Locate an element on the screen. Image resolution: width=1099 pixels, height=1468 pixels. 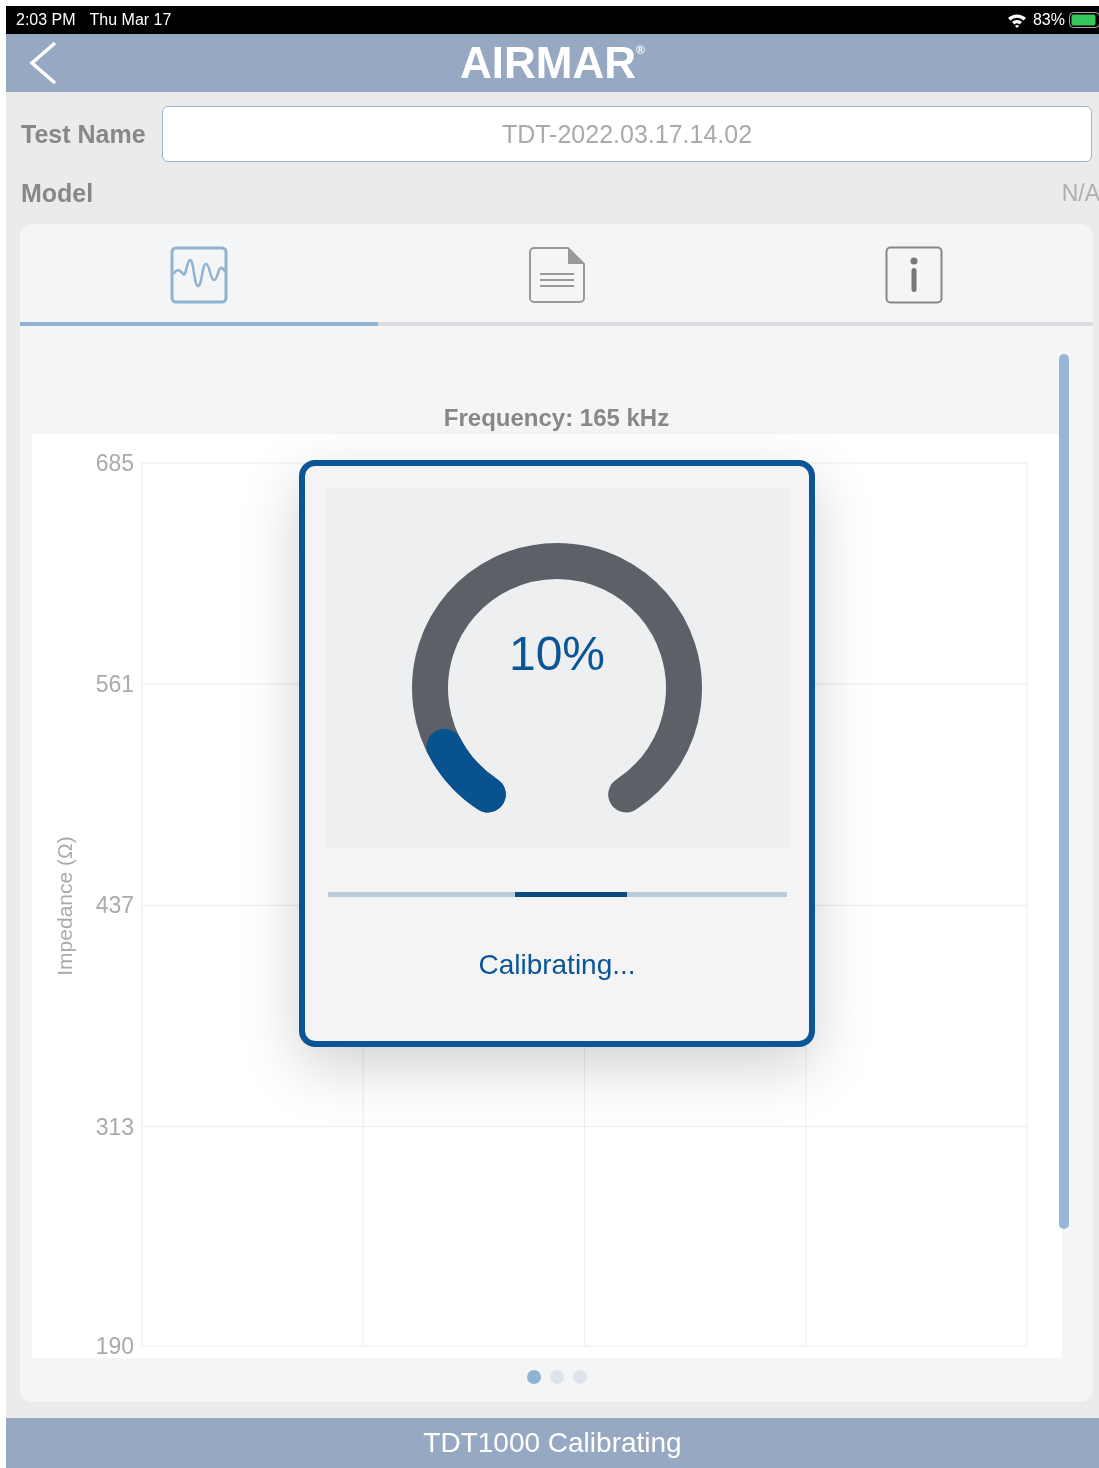
page-dot is located at coordinates (533, 1377).